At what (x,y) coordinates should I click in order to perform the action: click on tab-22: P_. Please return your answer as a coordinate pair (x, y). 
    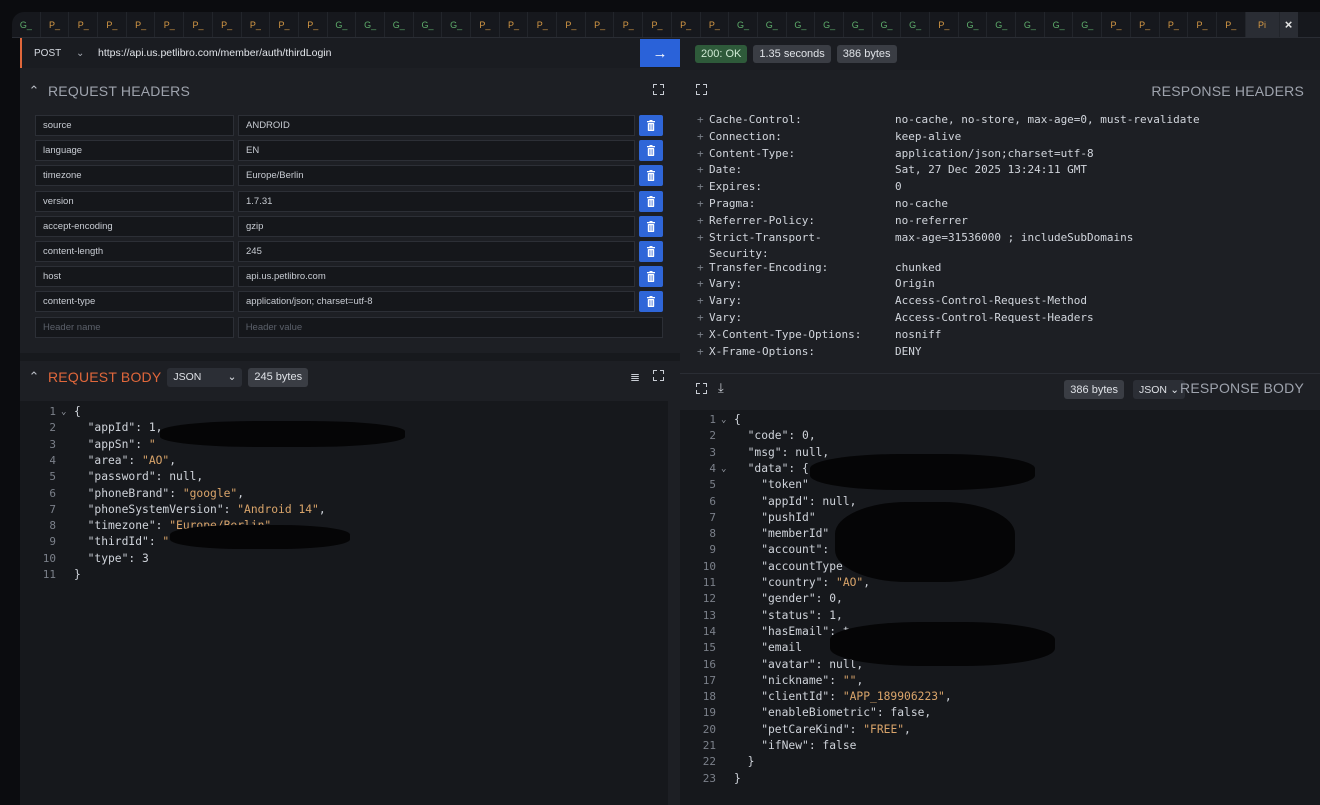
    Looking at the image, I should click on (657, 24).